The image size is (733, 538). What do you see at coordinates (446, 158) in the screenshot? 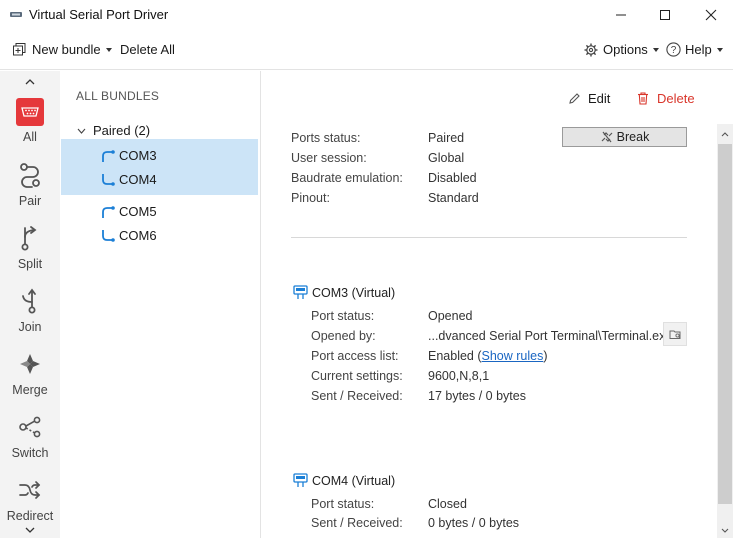
I see `summary-value: Global` at bounding box center [446, 158].